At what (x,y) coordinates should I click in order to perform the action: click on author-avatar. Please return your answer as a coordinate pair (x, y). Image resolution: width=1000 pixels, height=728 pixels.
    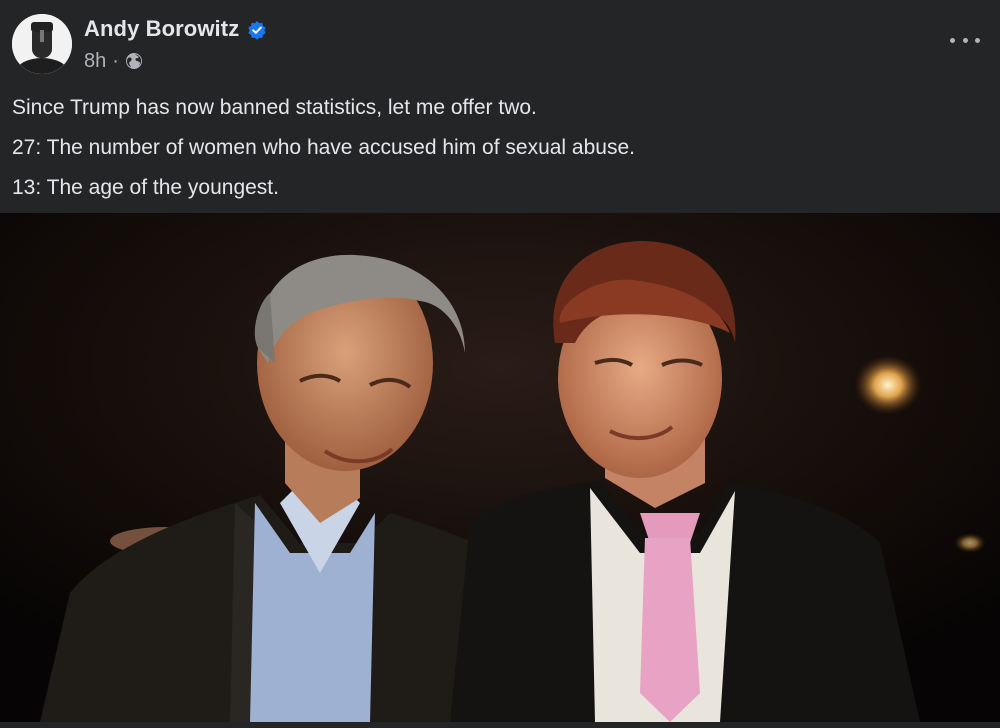
    Looking at the image, I should click on (42, 44).